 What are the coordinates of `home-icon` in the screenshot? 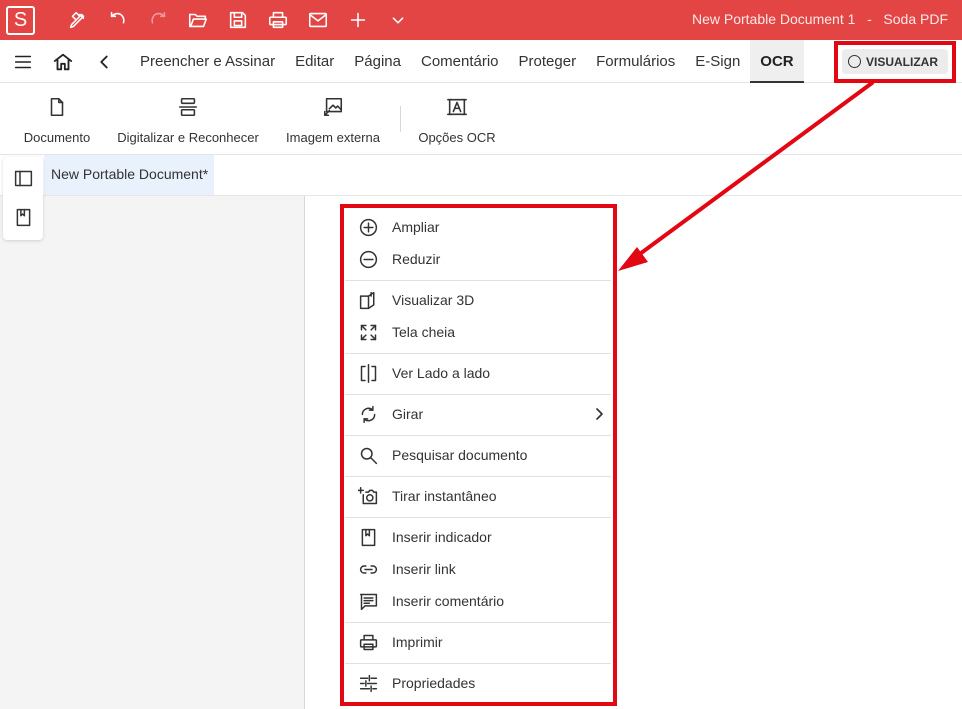 It's located at (63, 62).